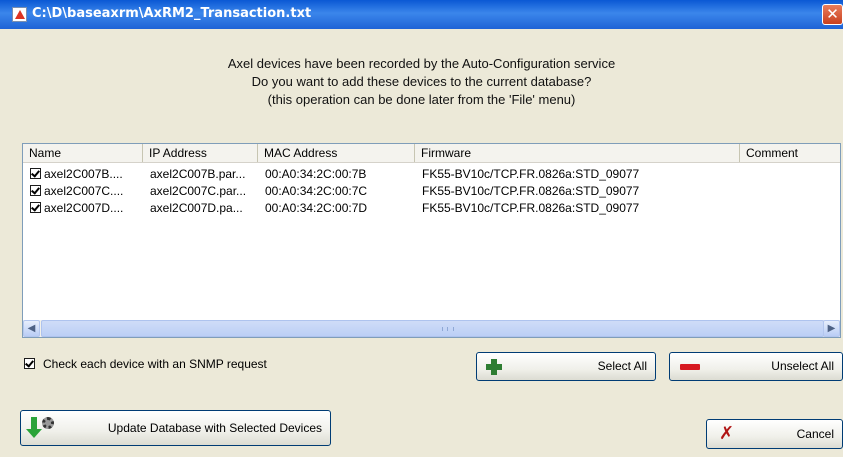 The image size is (843, 457). Describe the element at coordinates (831, 328) in the screenshot. I see `scroll-right-button: ▶` at that location.